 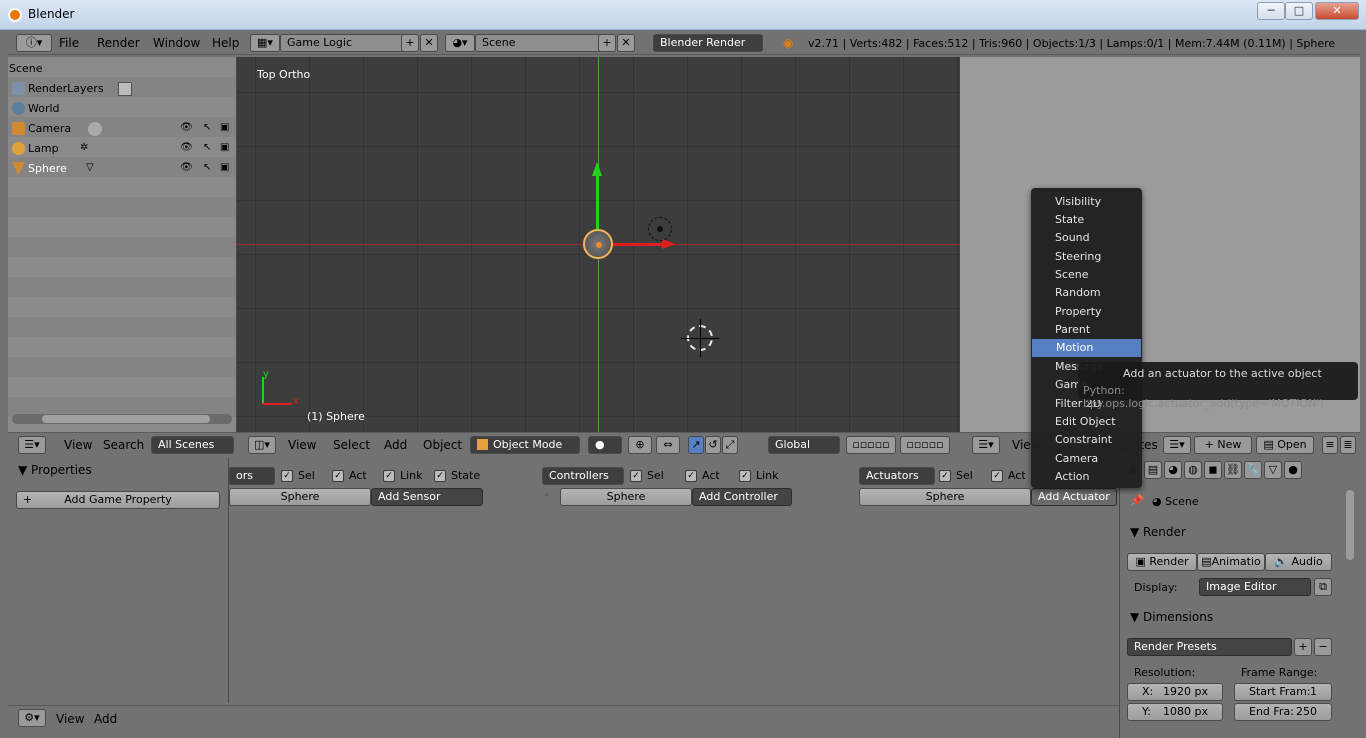 What do you see at coordinates (1162, 562) in the screenshot?
I see `render-button: ▣ Render` at bounding box center [1162, 562].